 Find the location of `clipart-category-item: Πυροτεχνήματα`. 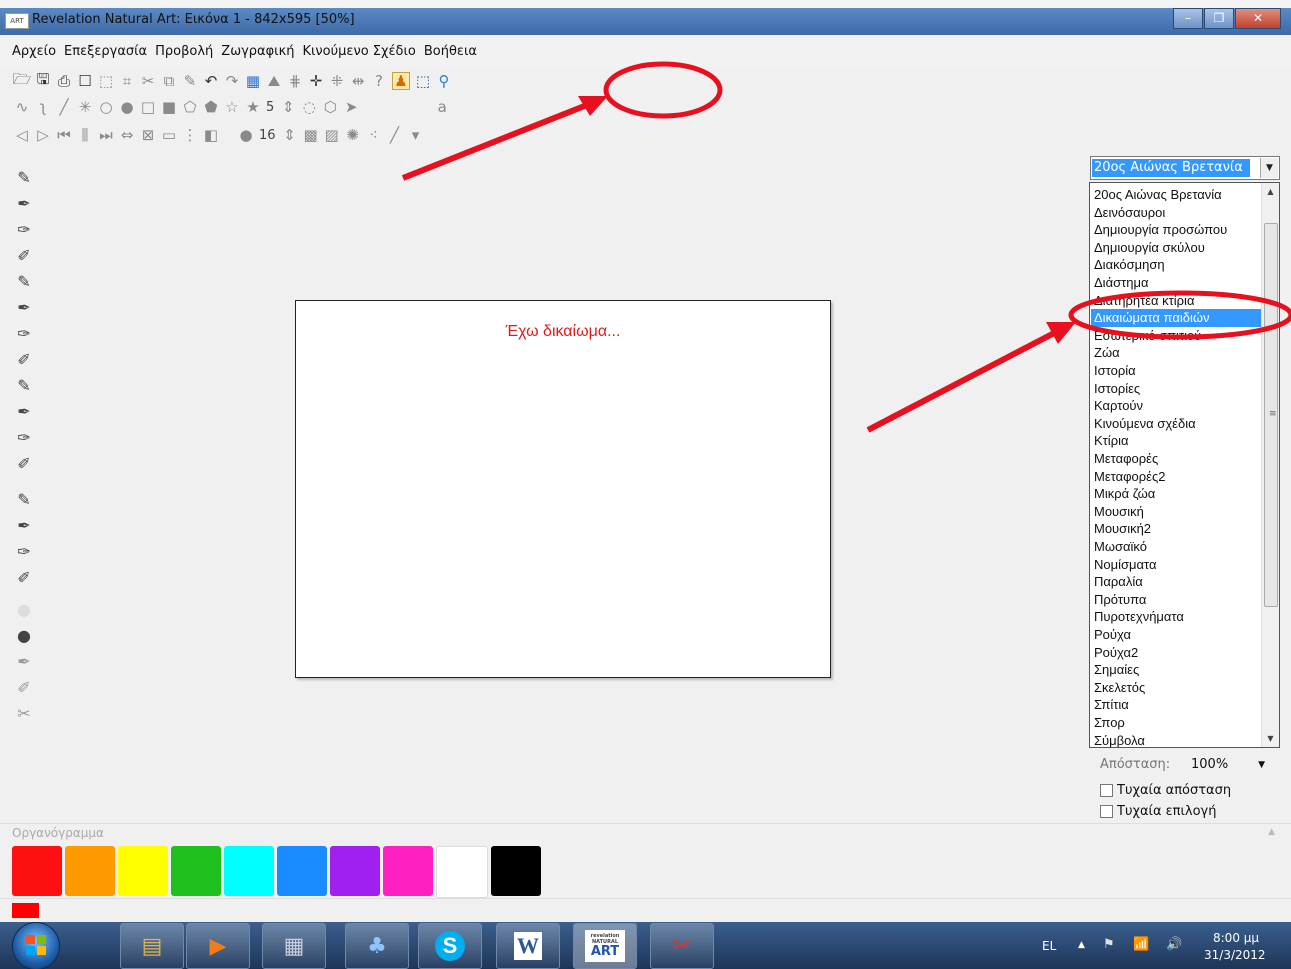

clipart-category-item: Πυροτεχνήματα is located at coordinates (1177, 617).